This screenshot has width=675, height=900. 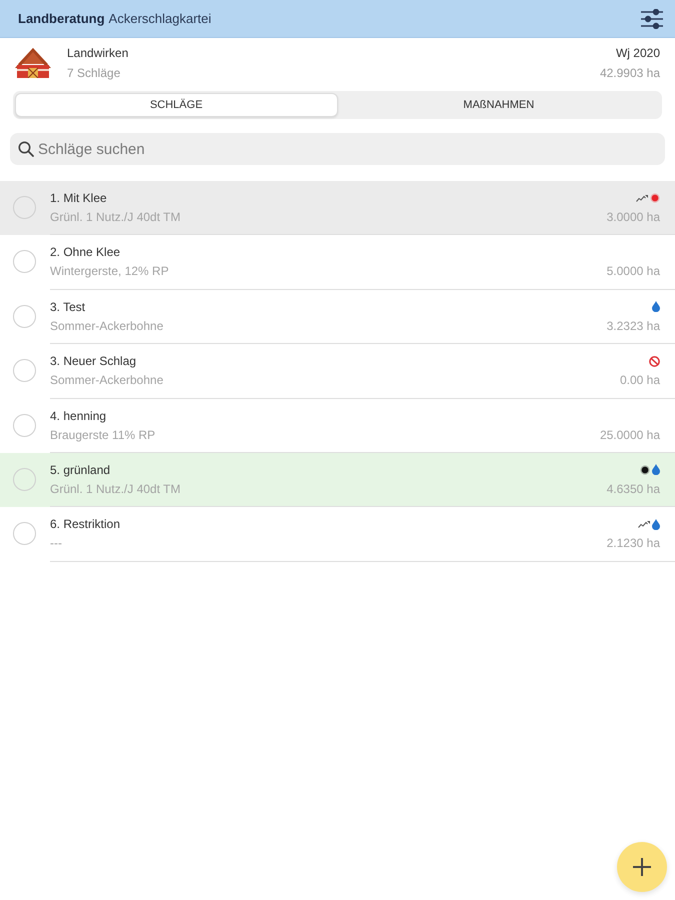 What do you see at coordinates (26, 149) in the screenshot?
I see `search-icon` at bounding box center [26, 149].